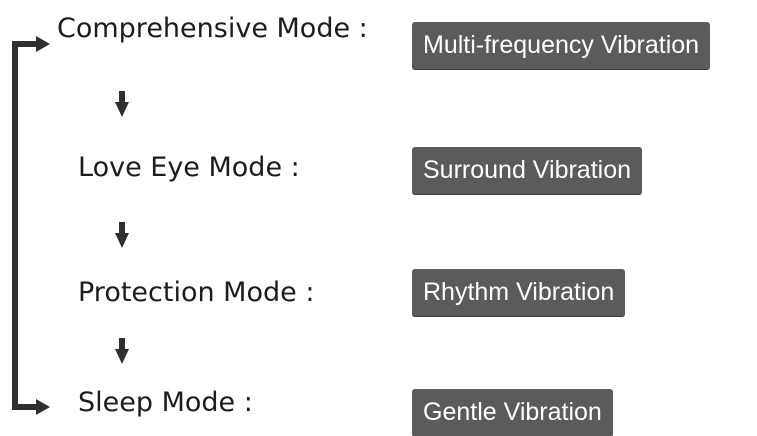 Image resolution: width=757 pixels, height=436 pixels. What do you see at coordinates (519, 292) in the screenshot?
I see `vibration-badge-rhythm: Rhythm Vibration` at bounding box center [519, 292].